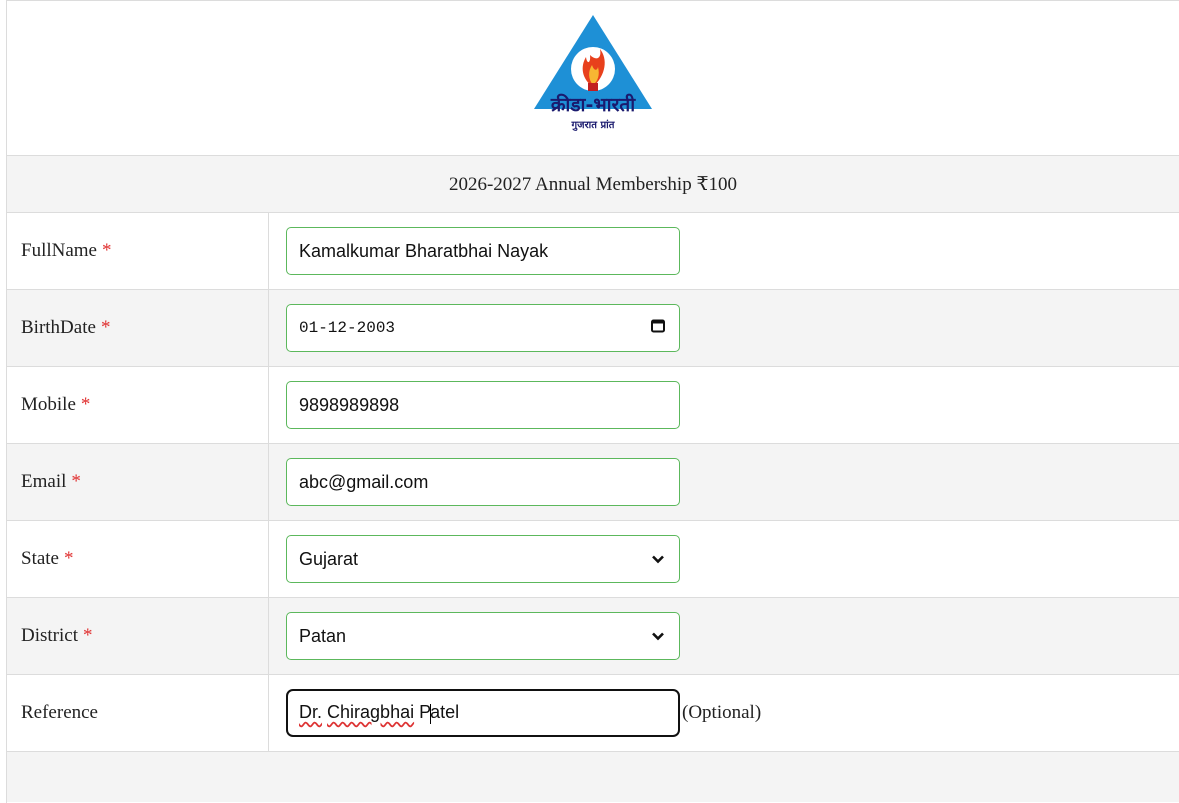  I want to click on email-label: Email, so click(44, 481).